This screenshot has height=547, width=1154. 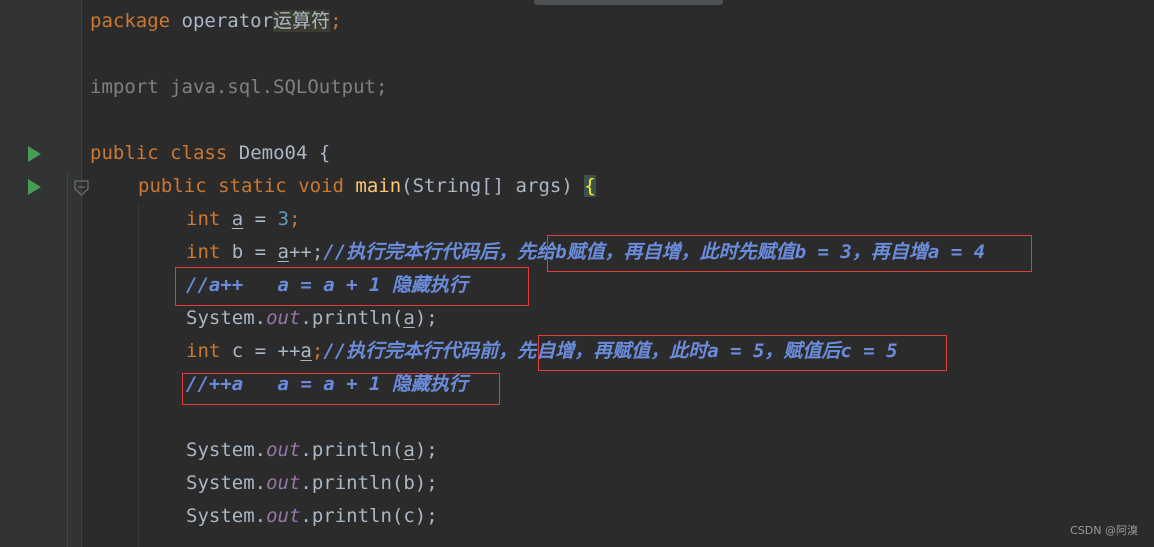 What do you see at coordinates (81, 273) in the screenshot?
I see `gutter-separator` at bounding box center [81, 273].